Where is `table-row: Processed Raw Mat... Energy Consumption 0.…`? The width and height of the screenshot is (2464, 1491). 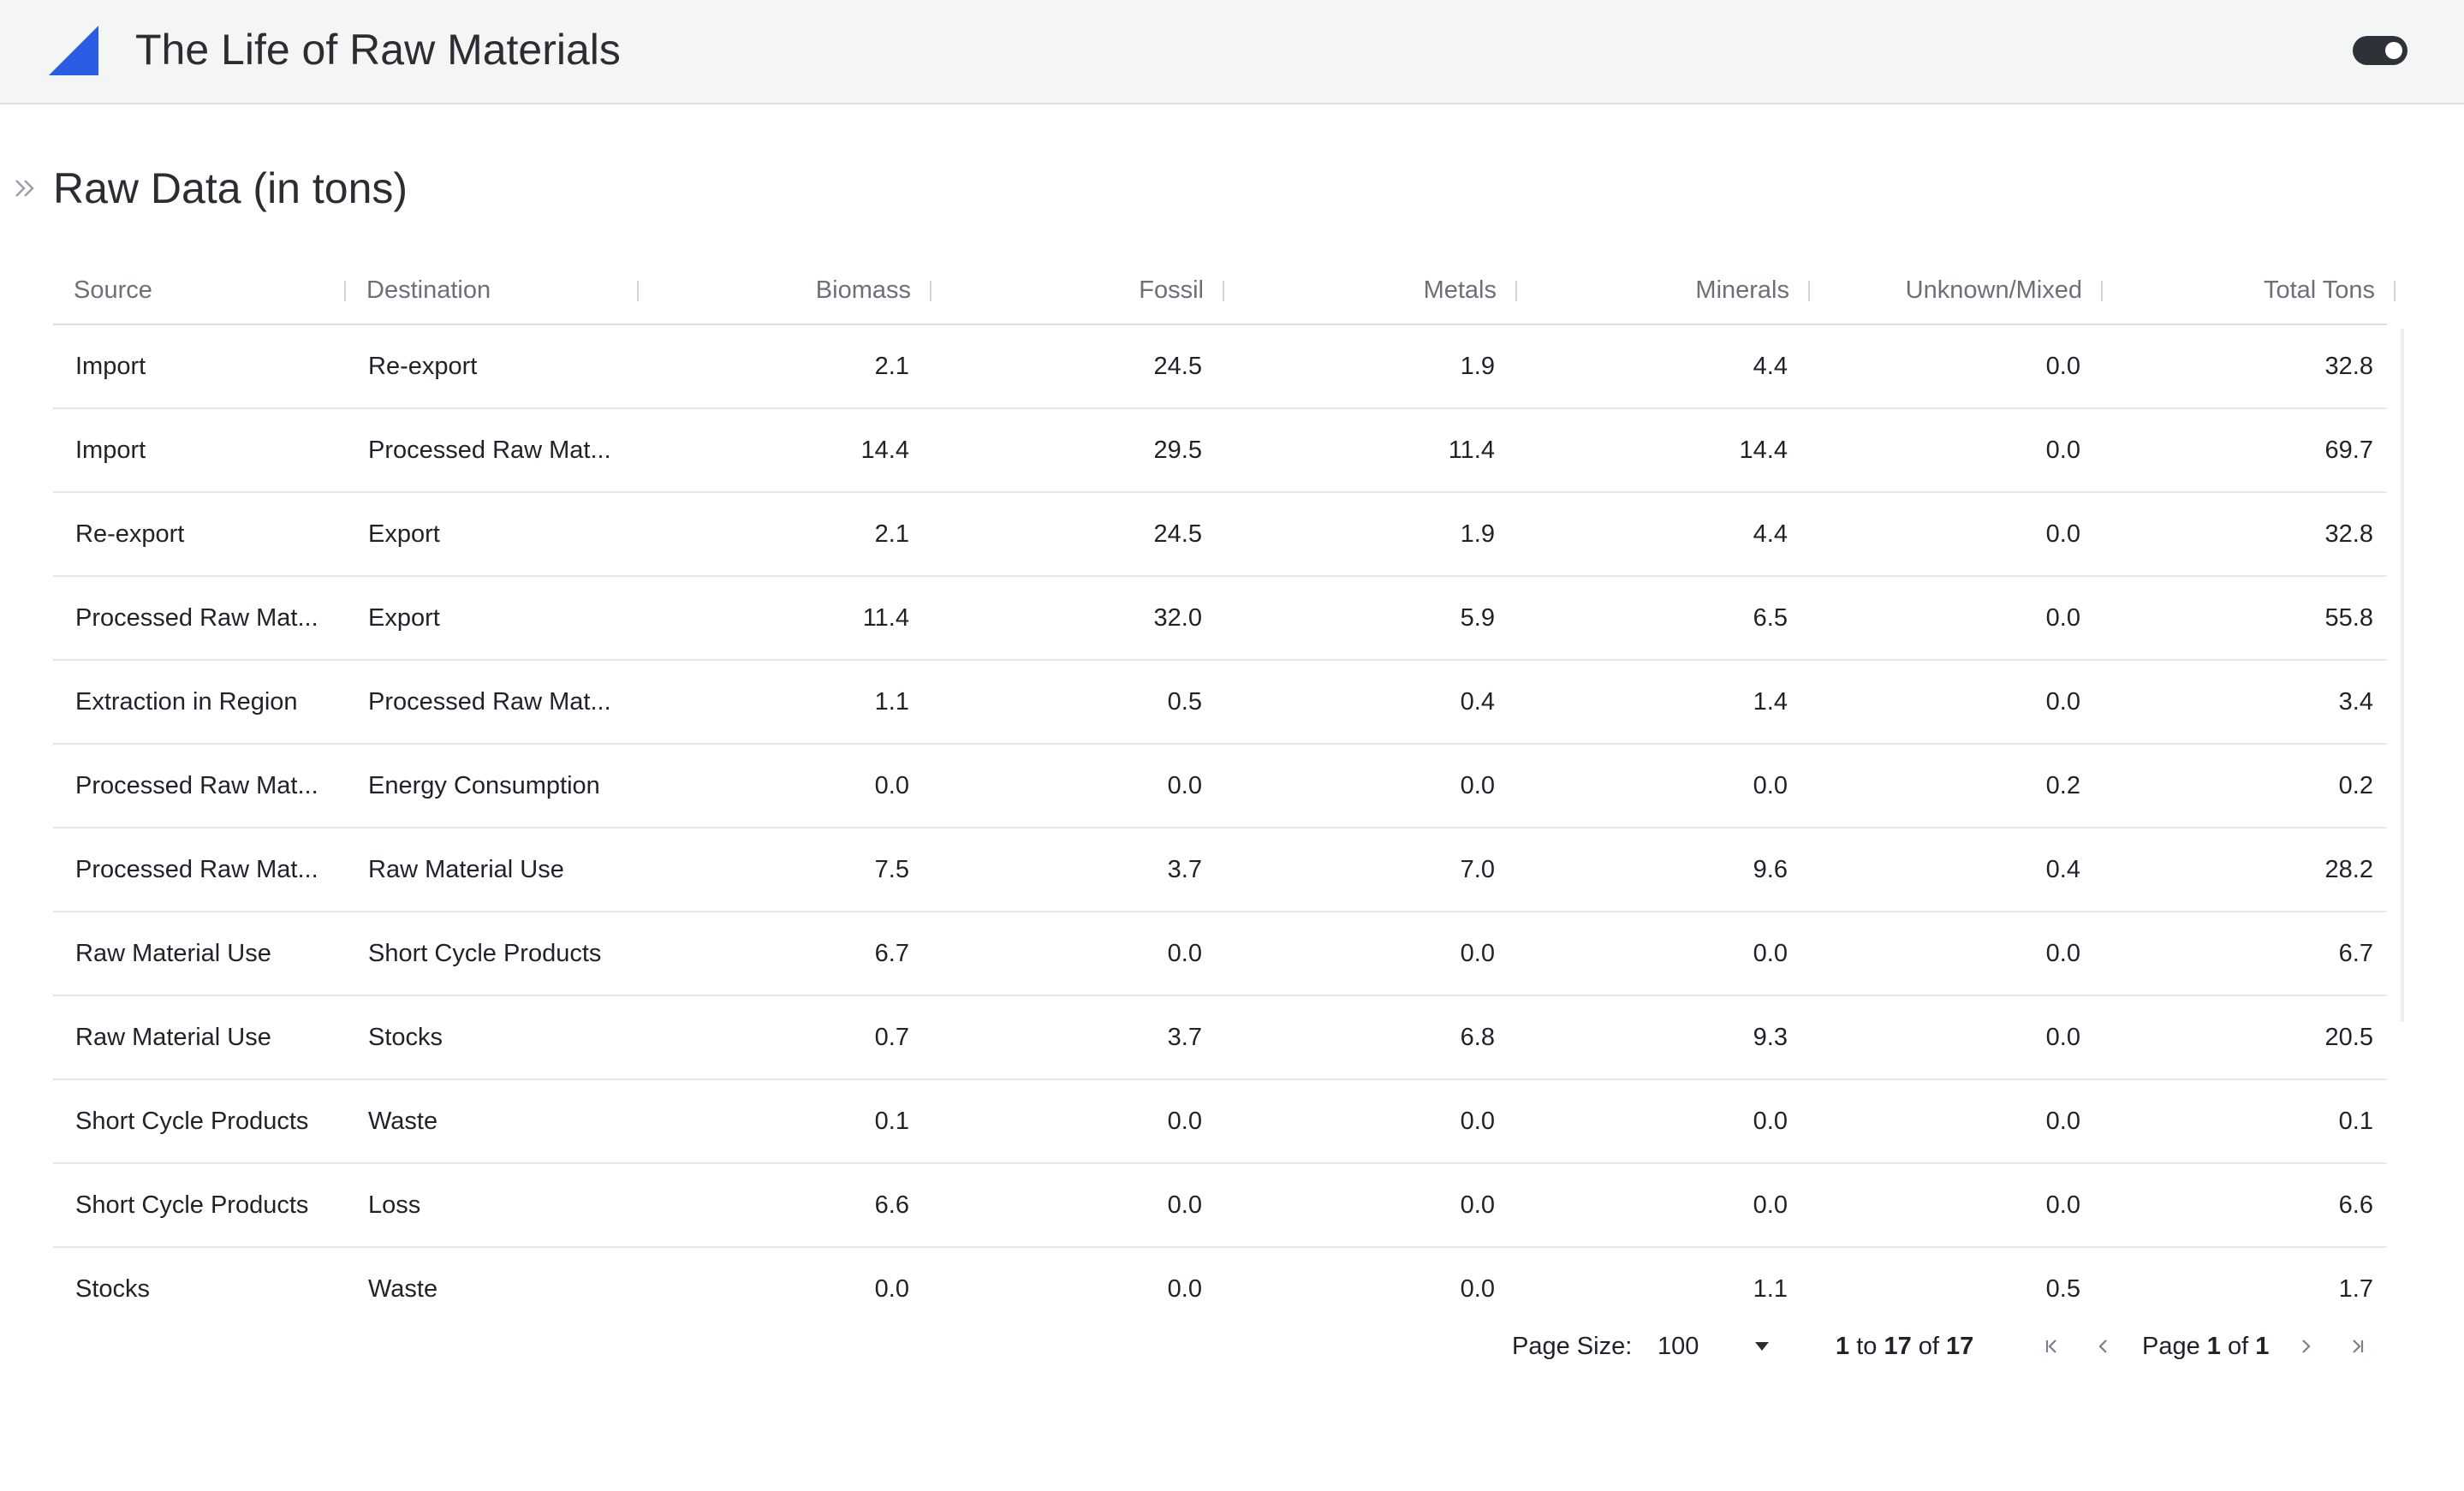 table-row: Processed Raw Mat... Energy Consumption 0.… is located at coordinates (1220, 787).